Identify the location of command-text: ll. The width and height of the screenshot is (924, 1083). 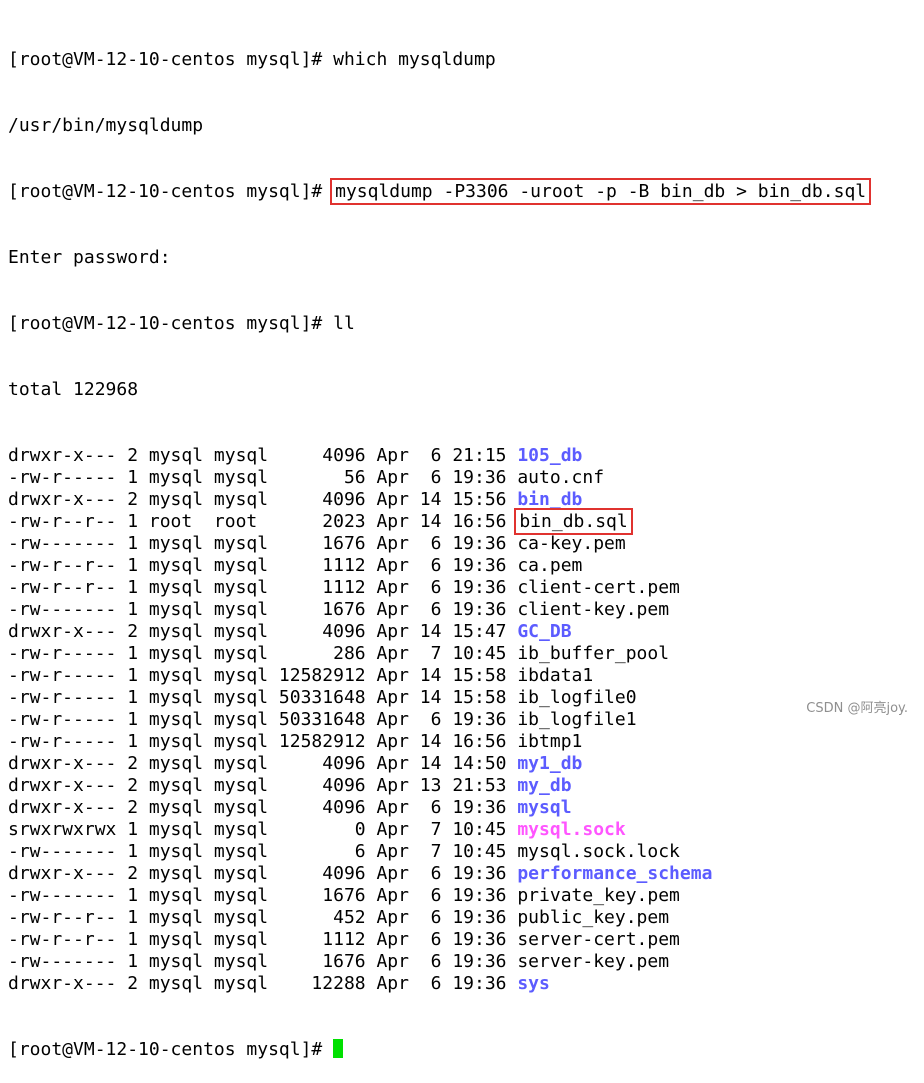
(344, 323).